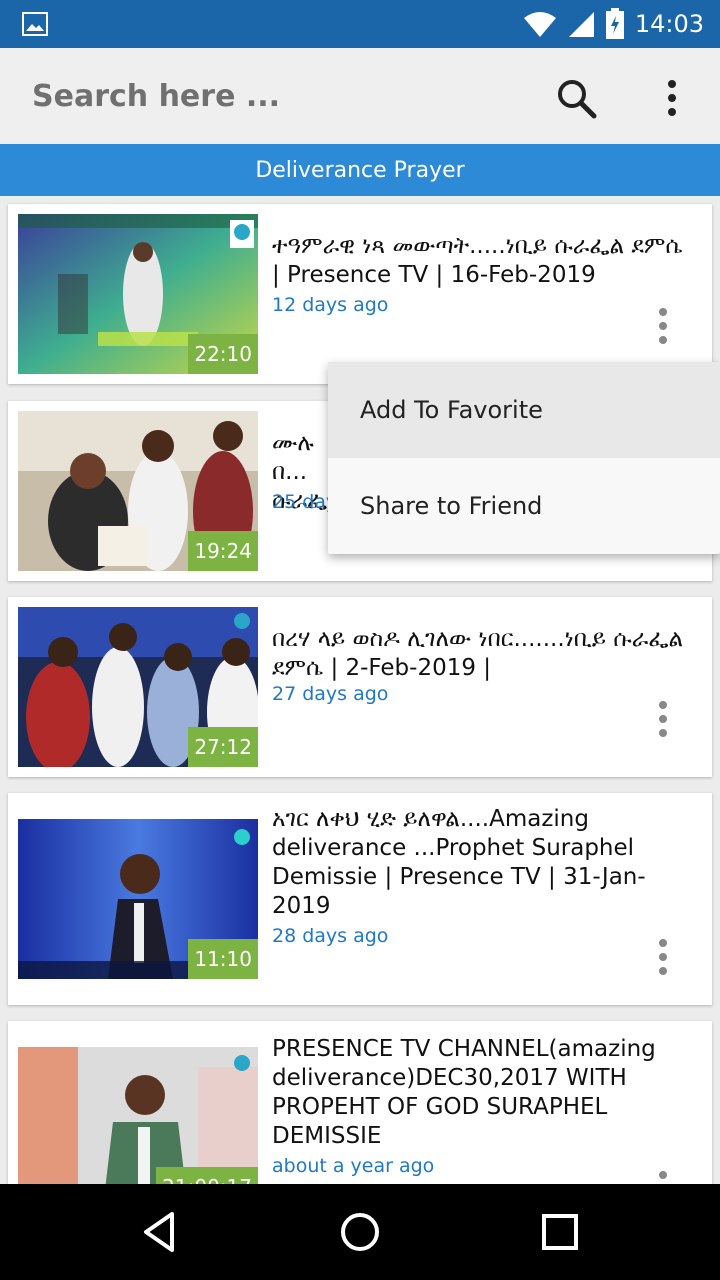 This screenshot has height=1280, width=720. I want to click on system-nav-bar, so click(360, 1232).